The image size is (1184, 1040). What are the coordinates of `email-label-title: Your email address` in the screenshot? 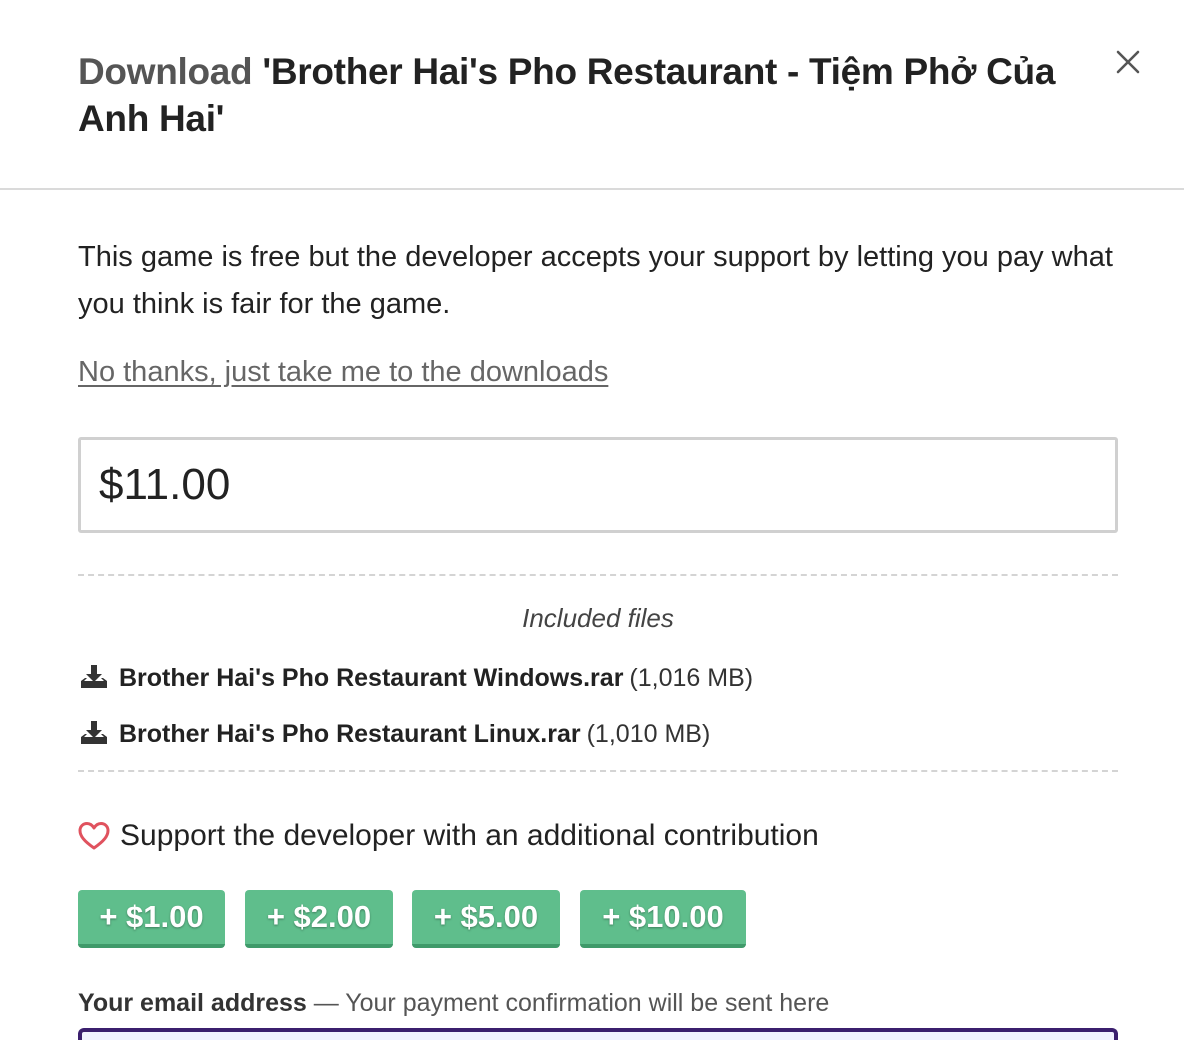 It's located at (192, 1003).